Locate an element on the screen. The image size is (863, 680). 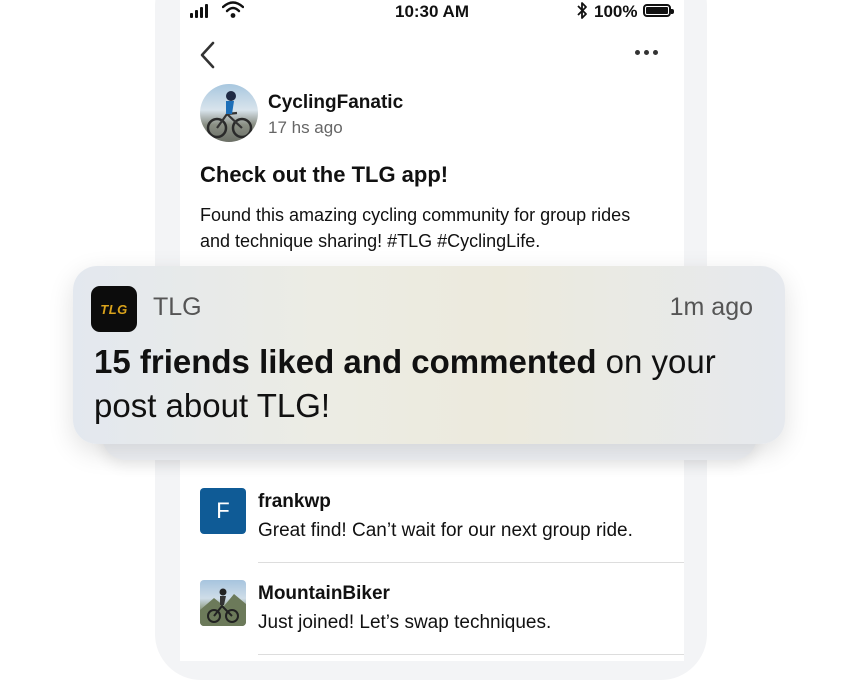
post-title: Check out the TLG app! is located at coordinates (324, 174).